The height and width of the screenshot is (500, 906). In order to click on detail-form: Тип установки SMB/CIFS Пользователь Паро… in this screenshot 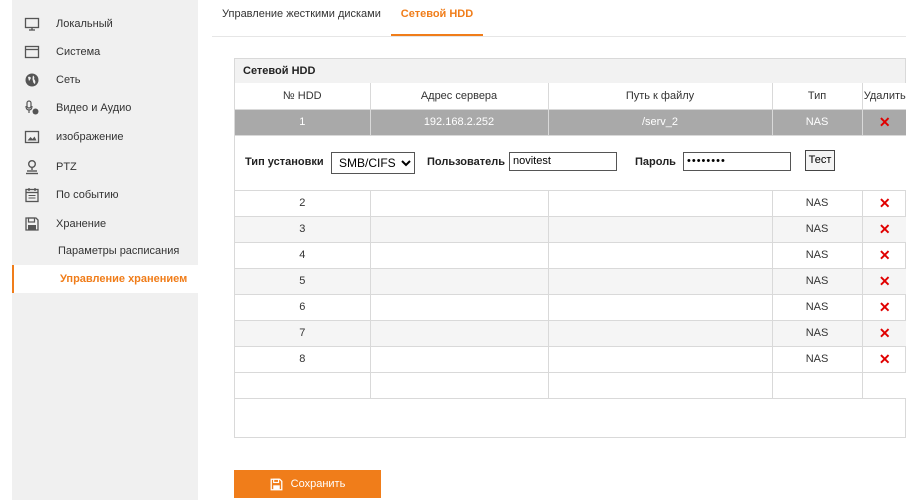, I will do `click(570, 163)`.